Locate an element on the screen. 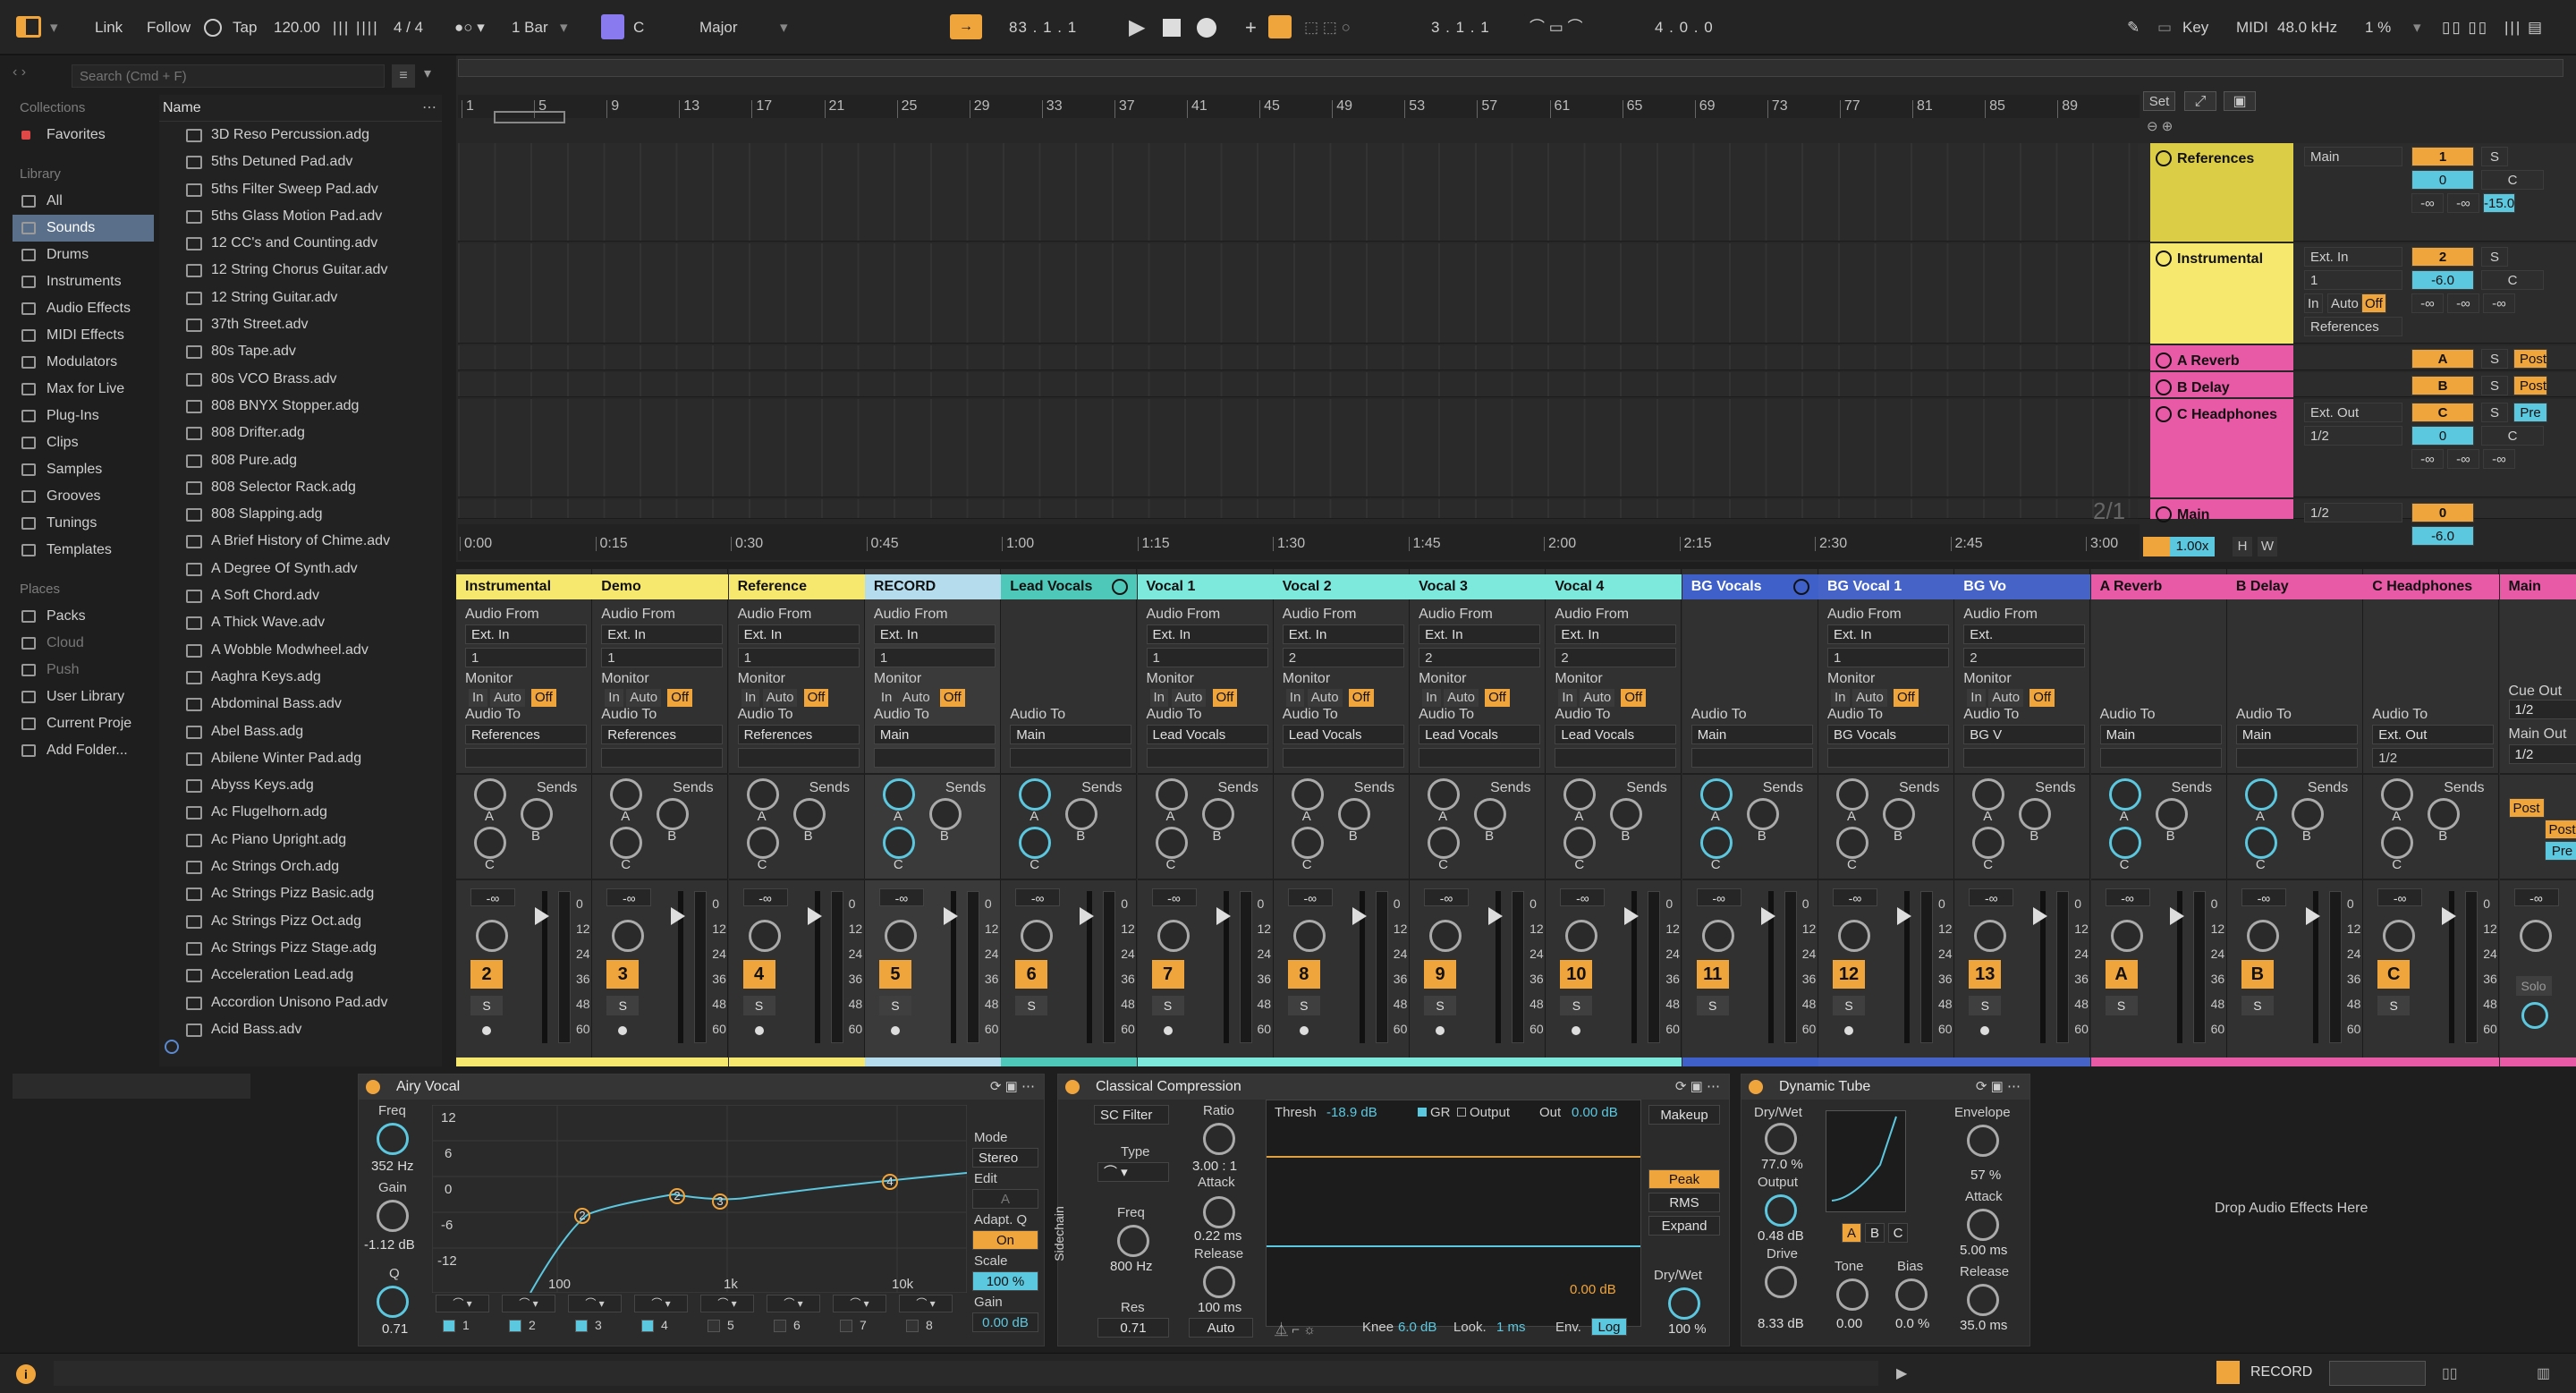  file-item: A Thick Wave.adv is located at coordinates (300, 622).